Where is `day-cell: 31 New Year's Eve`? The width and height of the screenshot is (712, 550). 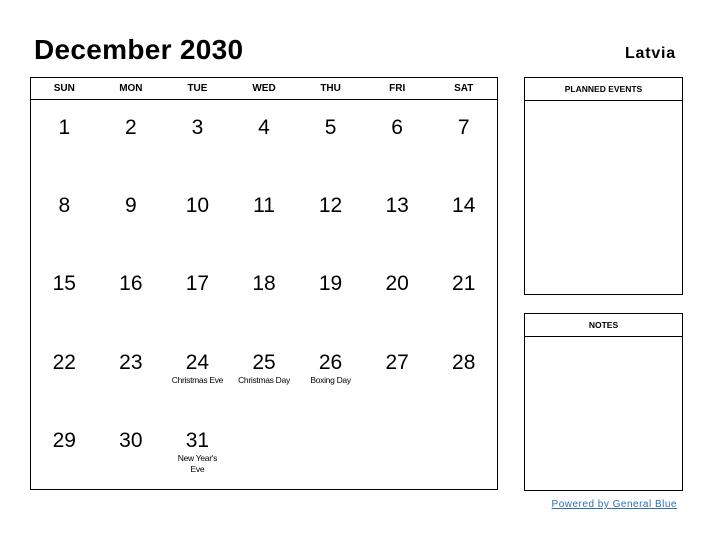
day-cell: 31 New Year's Eve is located at coordinates (197, 452).